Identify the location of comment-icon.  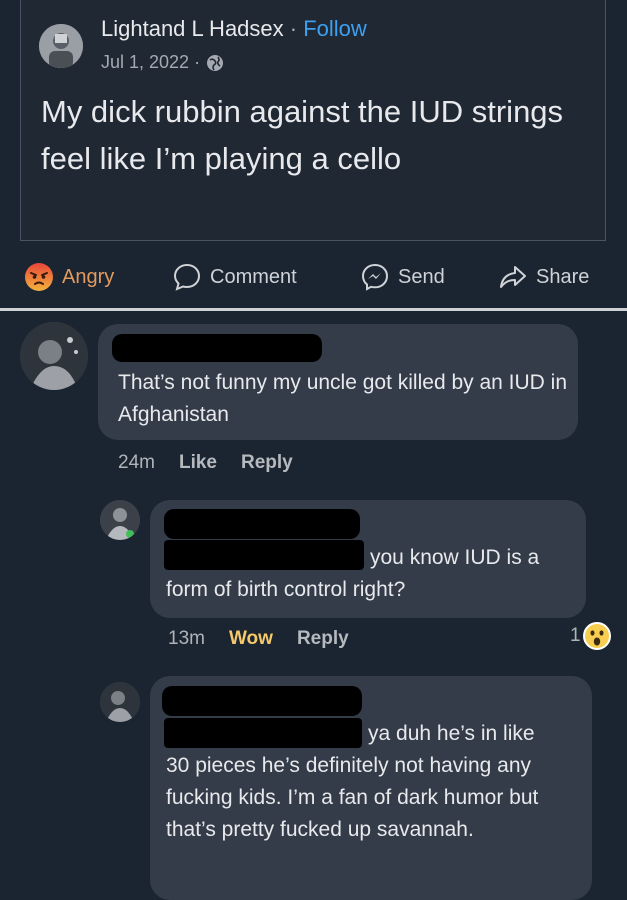
(187, 277).